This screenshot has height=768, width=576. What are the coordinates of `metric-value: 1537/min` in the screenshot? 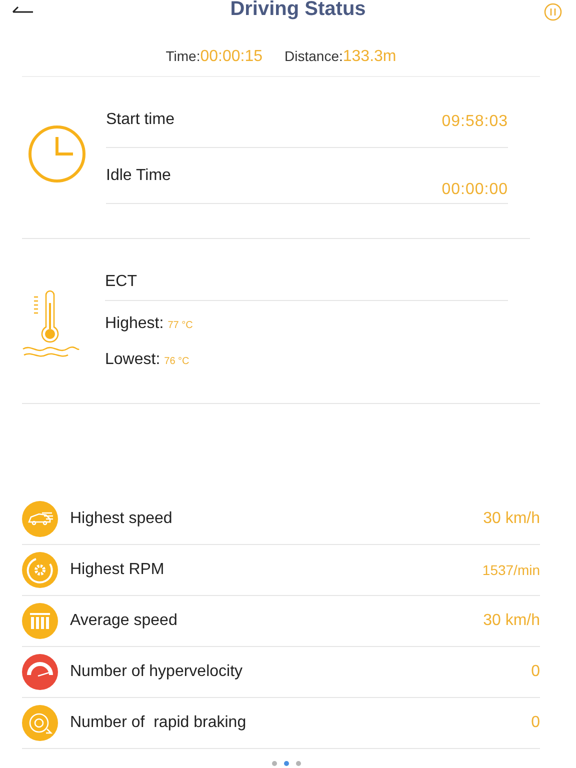 It's located at (511, 570).